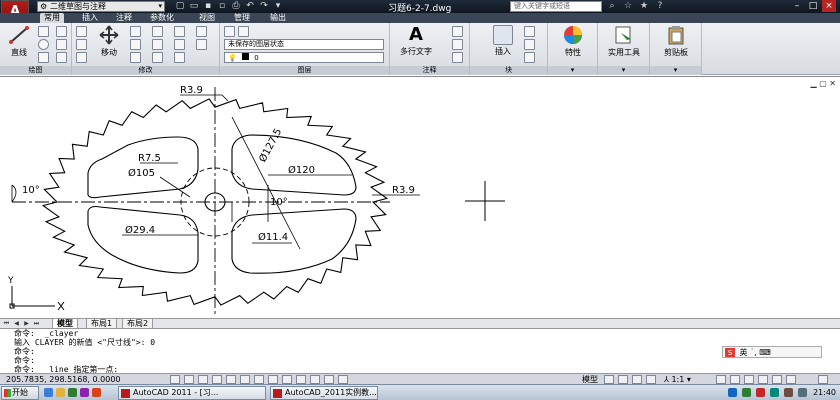  Describe the element at coordinates (623, 70) in the screenshot. I see `utilities-panel-expander: ▾` at that location.